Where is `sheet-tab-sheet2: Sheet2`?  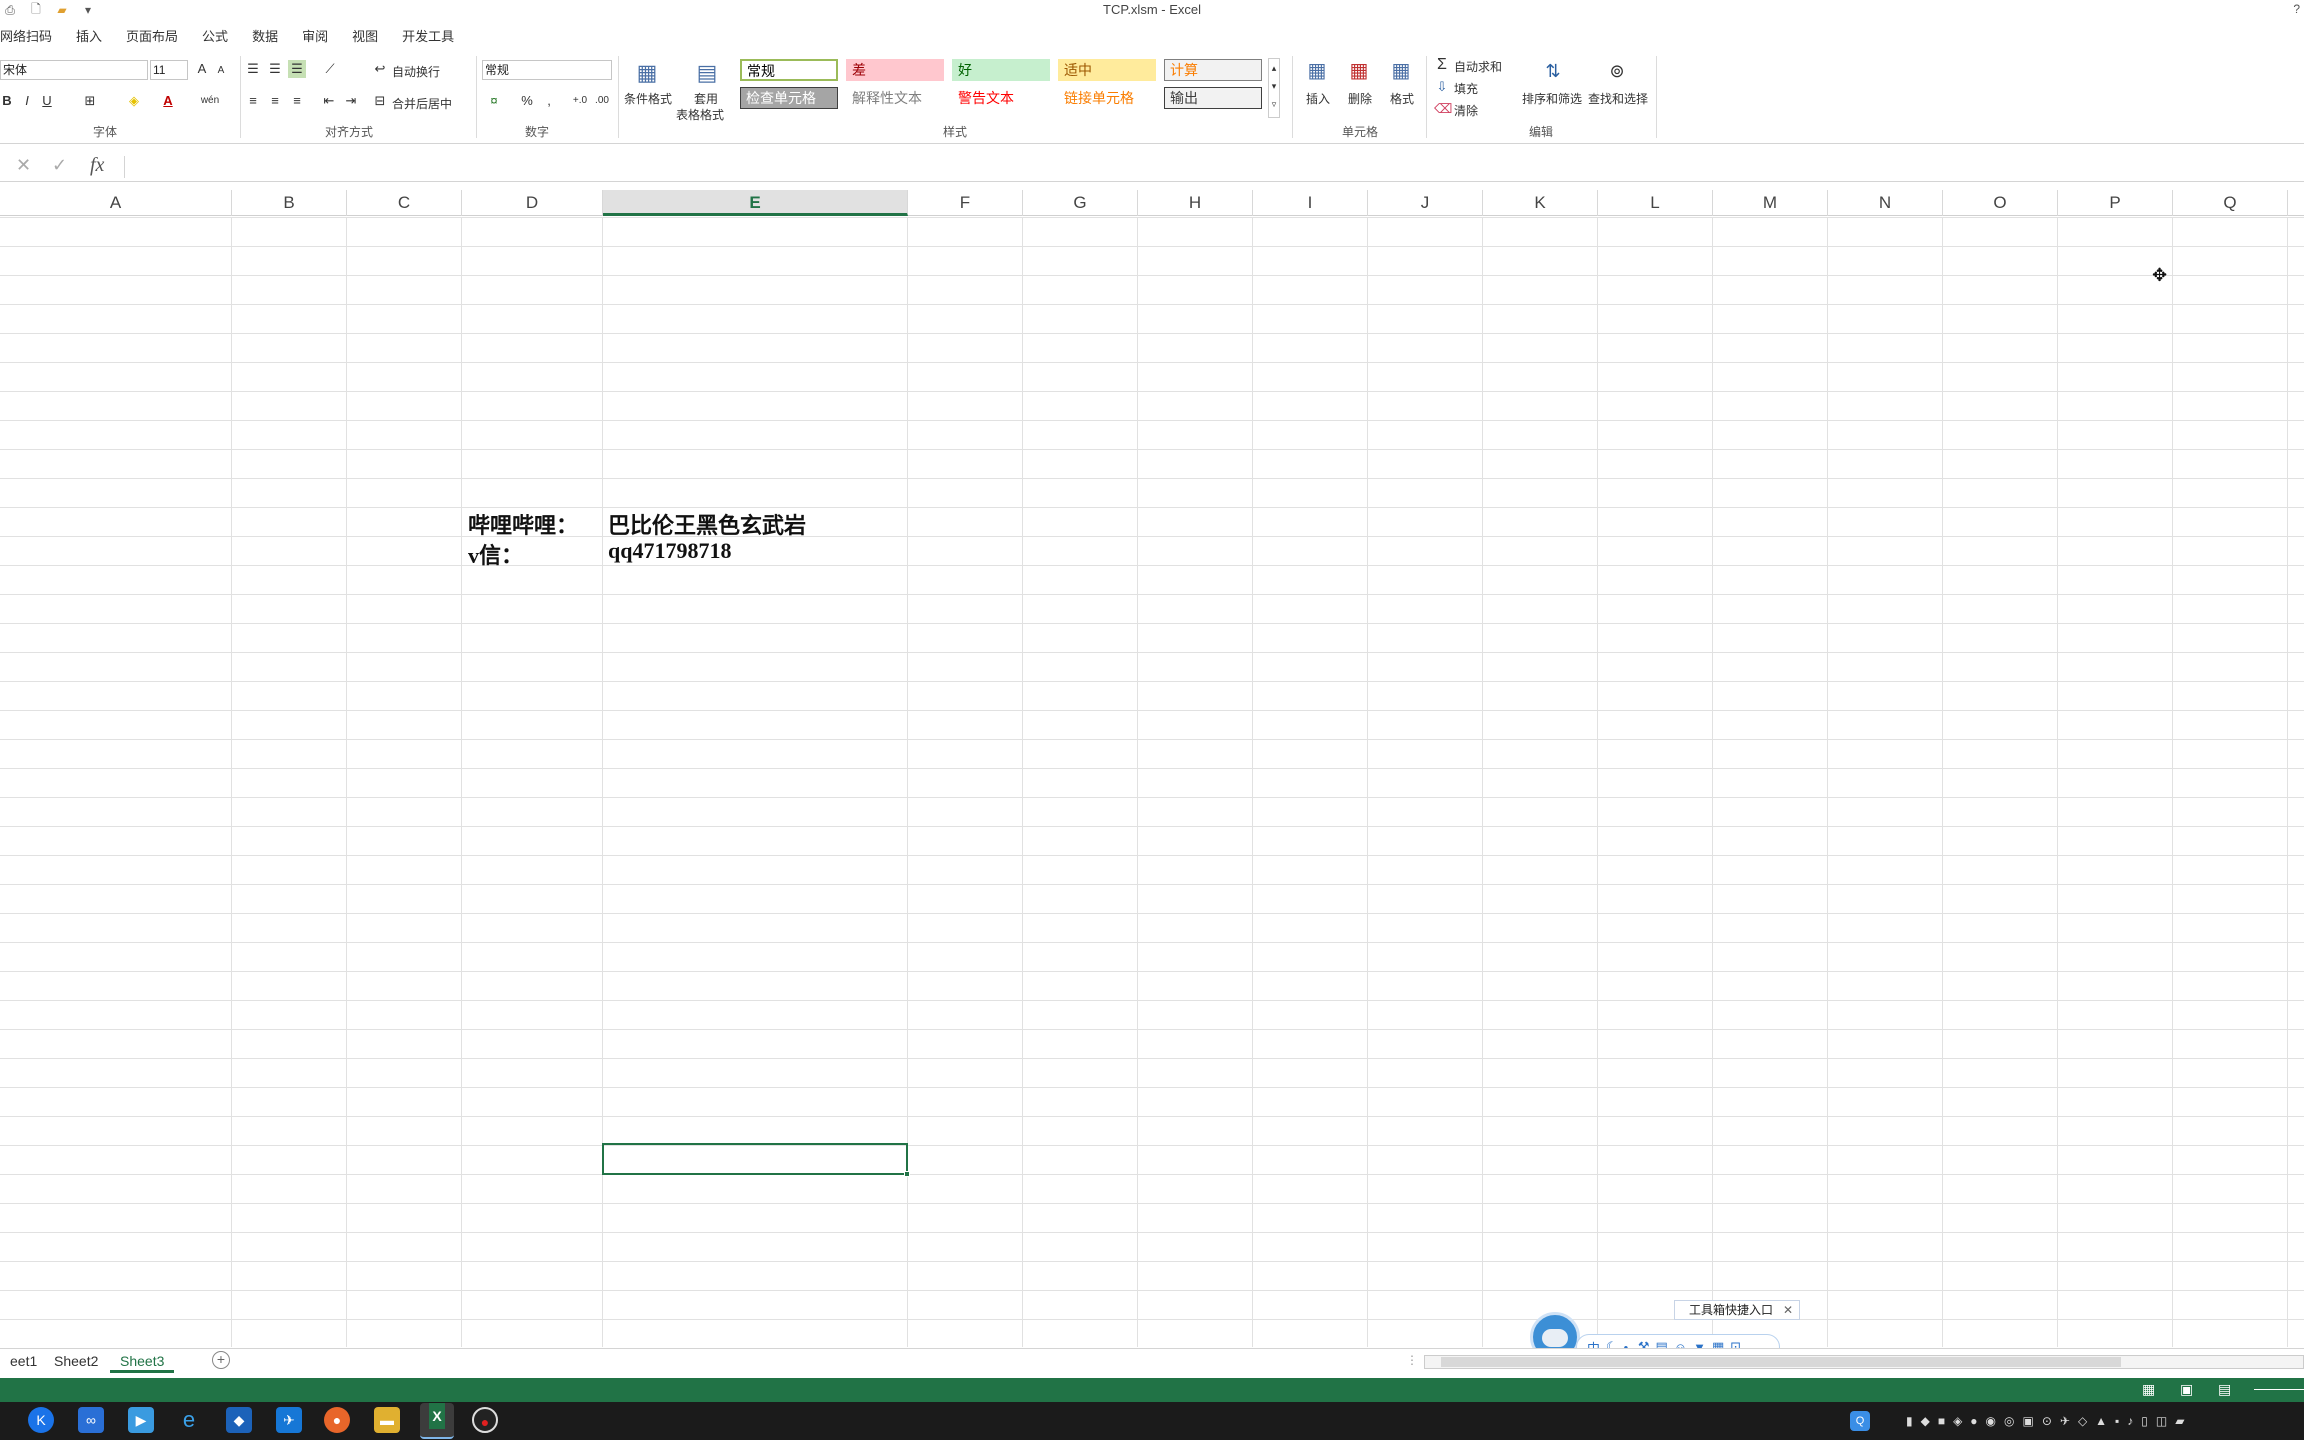 sheet-tab-sheet2: Sheet2 is located at coordinates (76, 1361).